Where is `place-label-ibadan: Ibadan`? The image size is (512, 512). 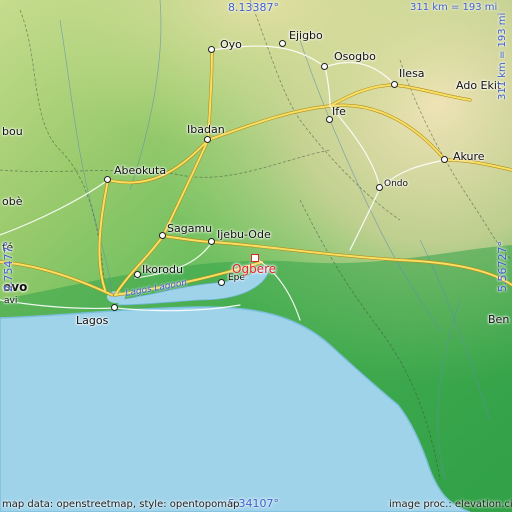 place-label-ibadan: Ibadan is located at coordinates (206, 129).